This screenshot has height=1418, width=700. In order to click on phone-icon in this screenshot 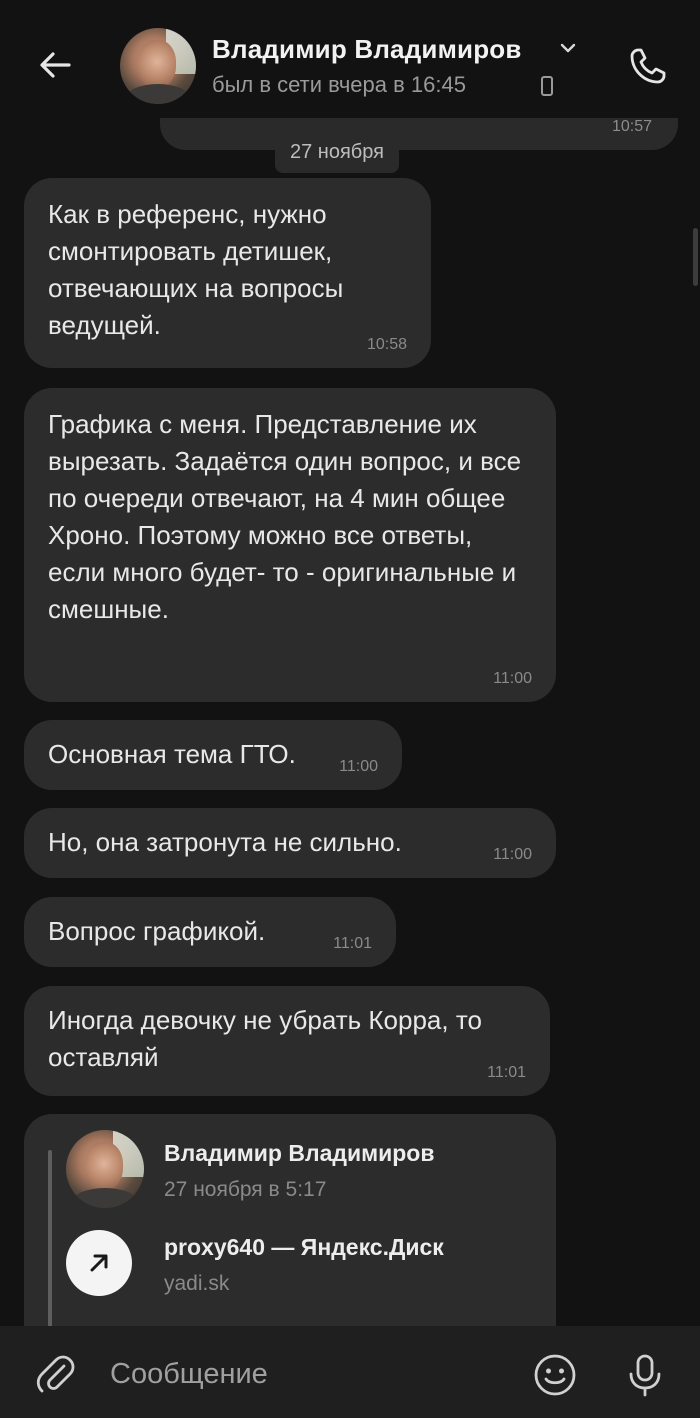, I will do `click(648, 66)`.